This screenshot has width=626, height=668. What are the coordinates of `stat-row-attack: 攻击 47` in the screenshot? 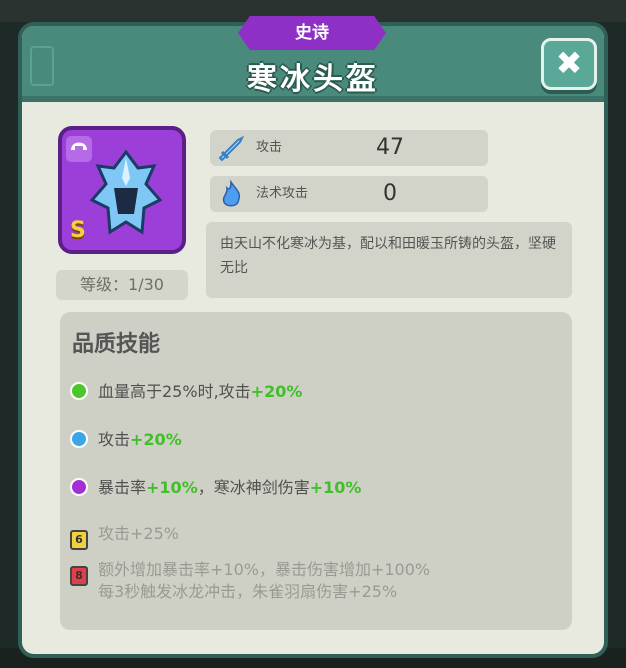 It's located at (349, 148).